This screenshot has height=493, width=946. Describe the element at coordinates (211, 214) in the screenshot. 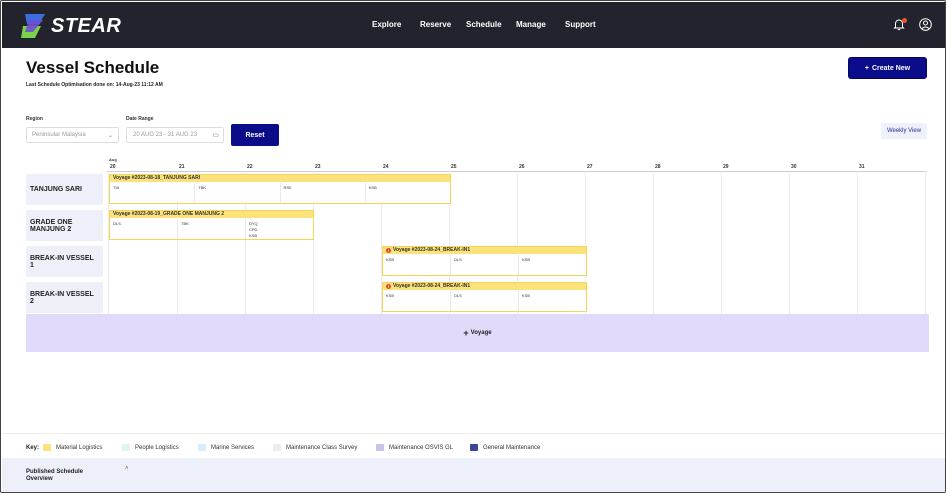

I see `voyage-title: Voyage #2023-08-19_GRADE ONE MANJUNG 2` at that location.